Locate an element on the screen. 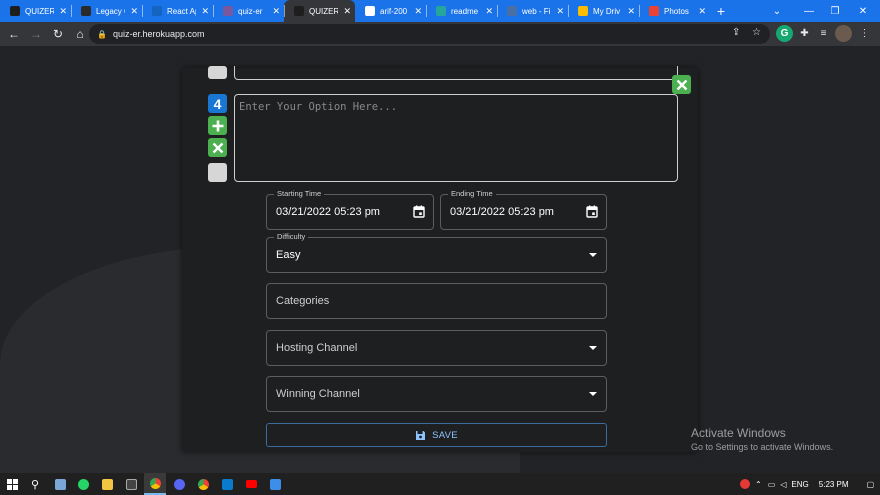 Image resolution: width=880 pixels, height=495 pixels. profile-avatar is located at coordinates (843, 33).